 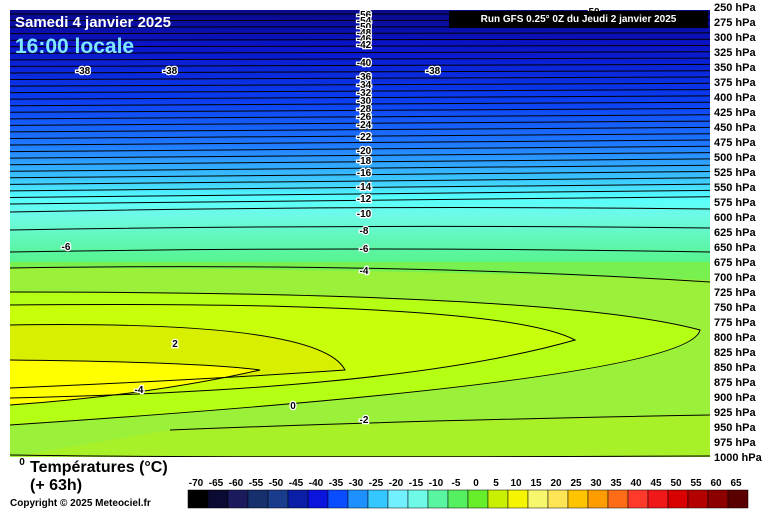 What do you see at coordinates (364, 420) in the screenshot?
I see `contour-label: -2` at bounding box center [364, 420].